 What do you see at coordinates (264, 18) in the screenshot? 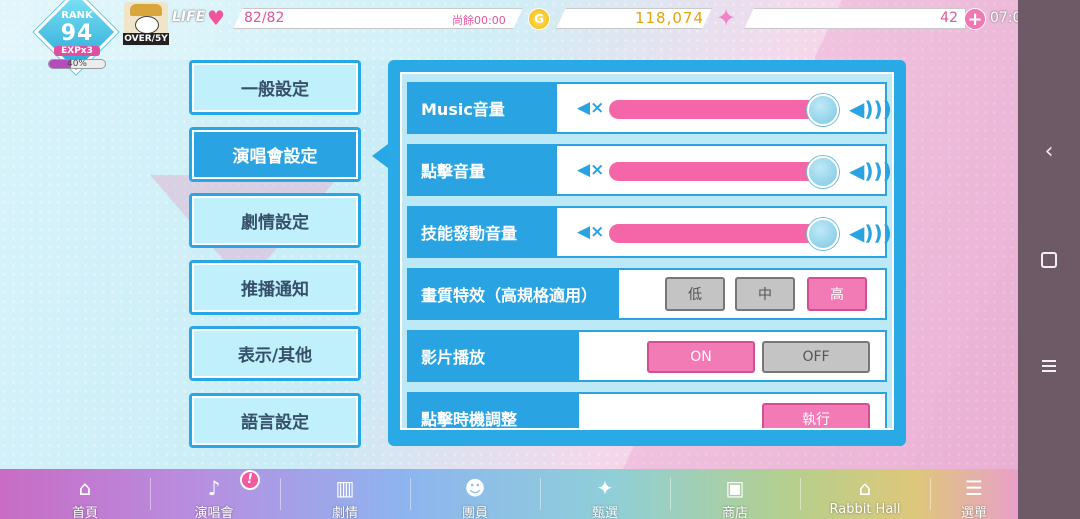
I see `life-value: 82/82` at bounding box center [264, 18].